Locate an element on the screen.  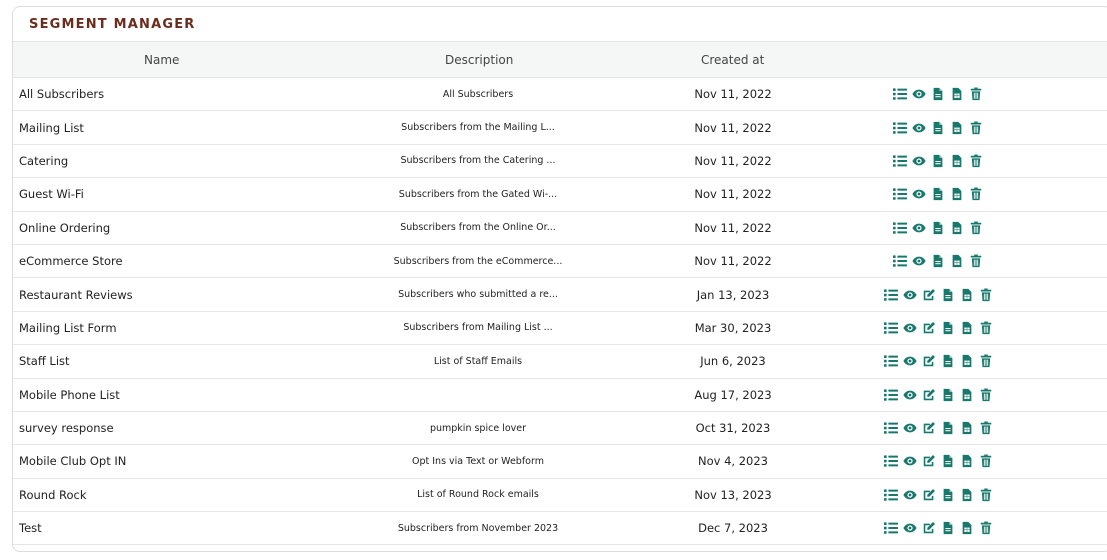
column-header-name: Name is located at coordinates (161, 60).